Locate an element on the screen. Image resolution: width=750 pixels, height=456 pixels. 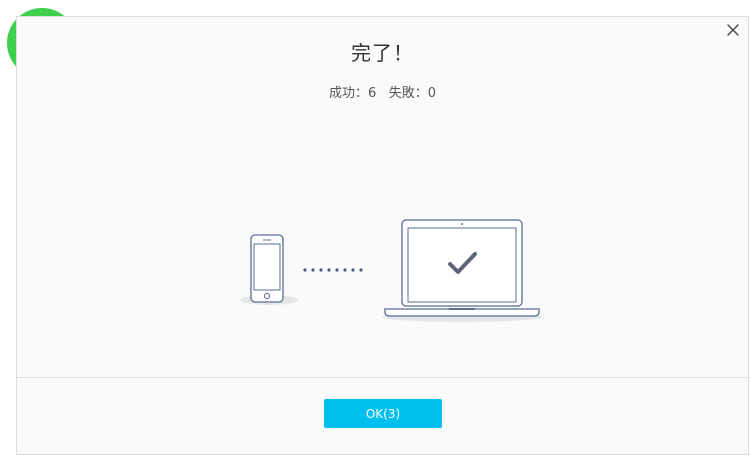
footer-divider is located at coordinates (382, 377).